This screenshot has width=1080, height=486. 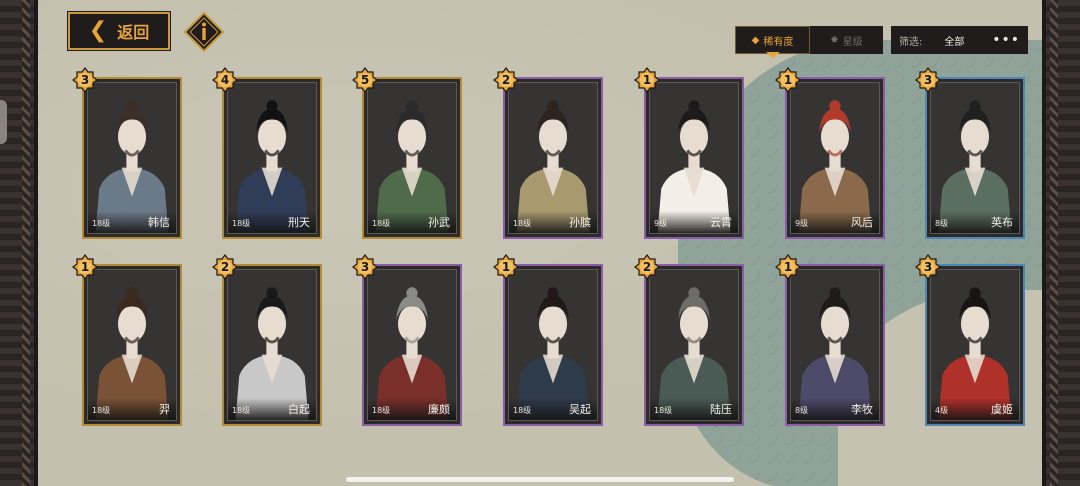 I want to click on back-arrow-icon: ❮, so click(x=98, y=30).